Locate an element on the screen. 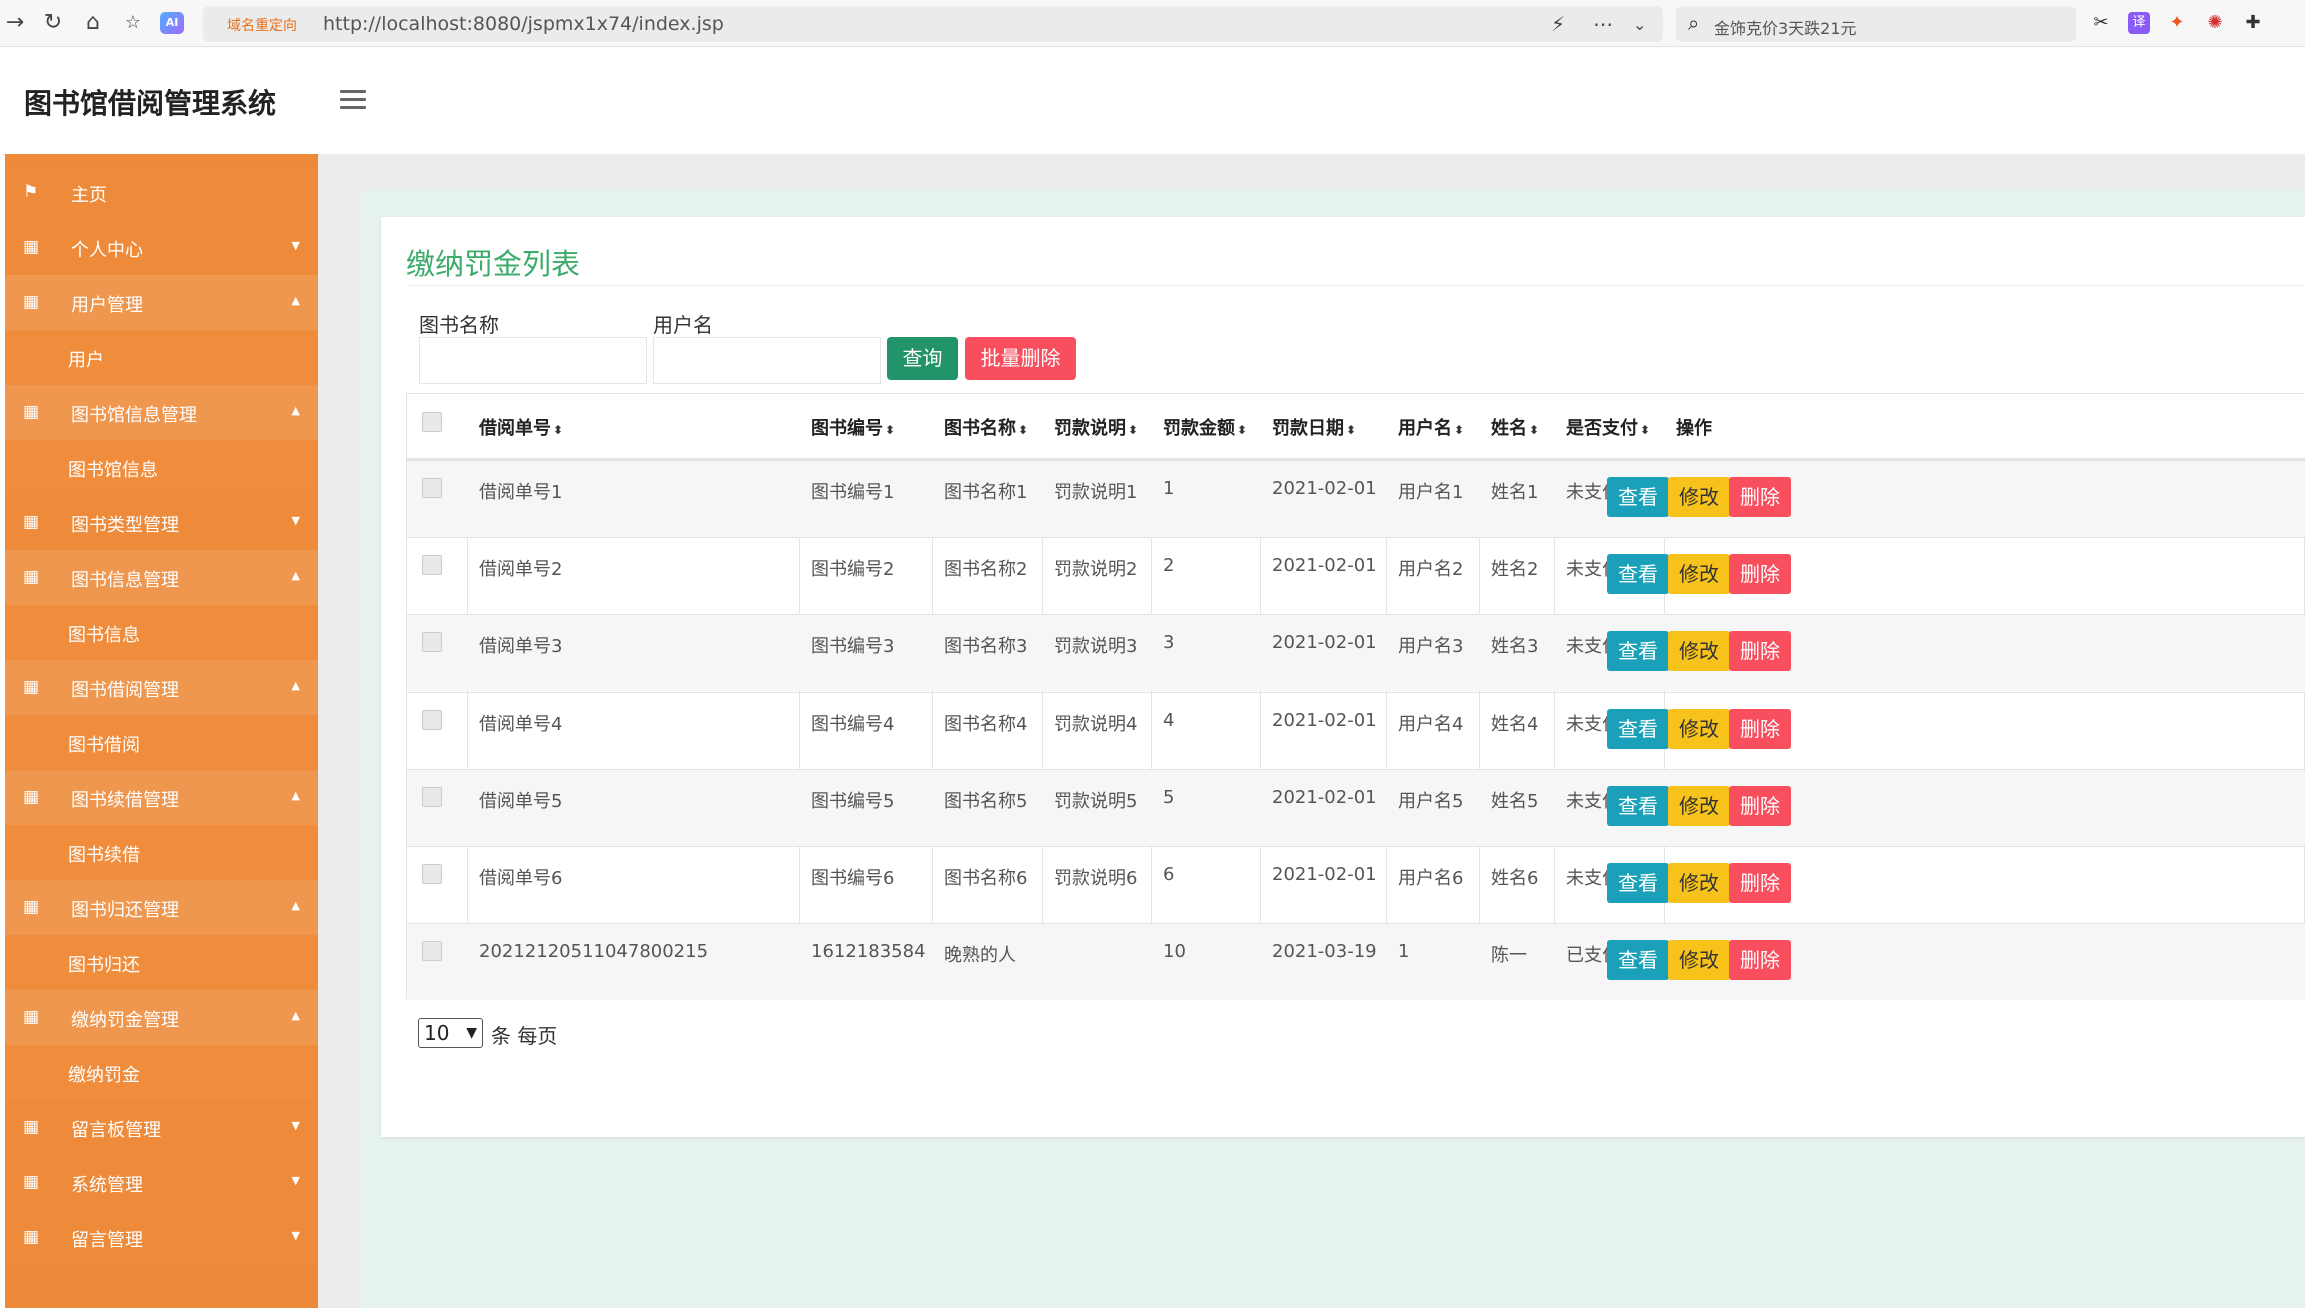 Image resolution: width=2305 pixels, height=1308 pixels. sidebar-item-label: 图书信息管理 is located at coordinates (125, 580).